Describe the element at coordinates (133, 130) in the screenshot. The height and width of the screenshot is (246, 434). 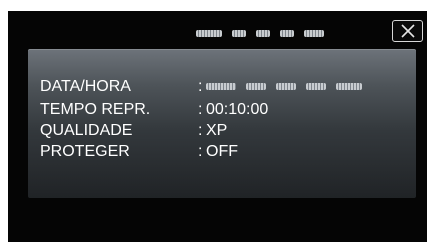
I see `info-row-quality: QUALIDADE : XP` at that location.